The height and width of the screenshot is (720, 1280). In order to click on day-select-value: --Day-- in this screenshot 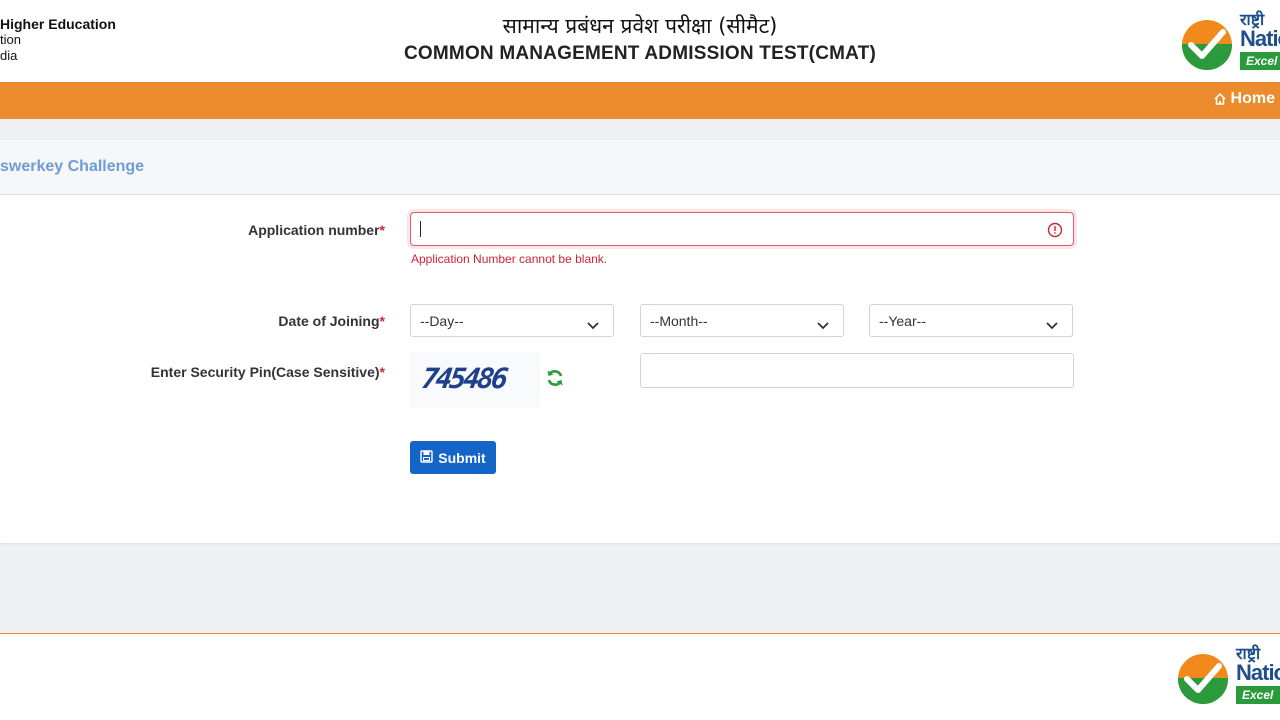, I will do `click(442, 321)`.